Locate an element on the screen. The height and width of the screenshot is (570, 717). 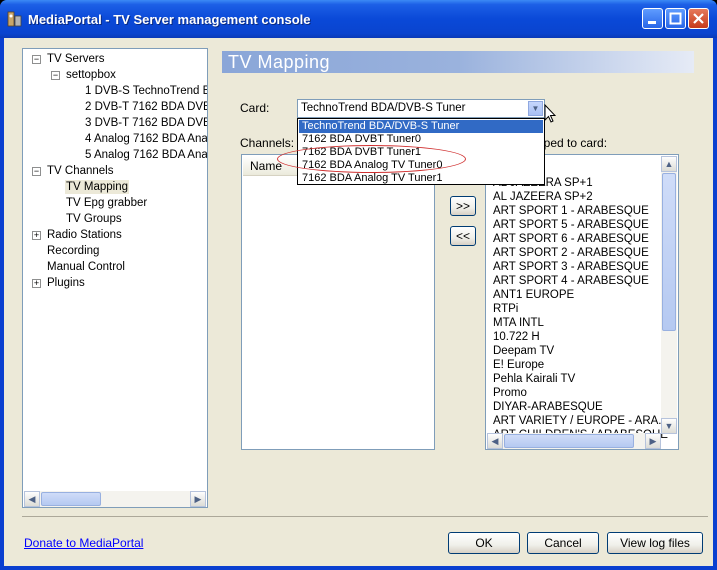
tree-item-card-5: 5 Analog 7162 BDA Anal is located at coordinates (146, 155).